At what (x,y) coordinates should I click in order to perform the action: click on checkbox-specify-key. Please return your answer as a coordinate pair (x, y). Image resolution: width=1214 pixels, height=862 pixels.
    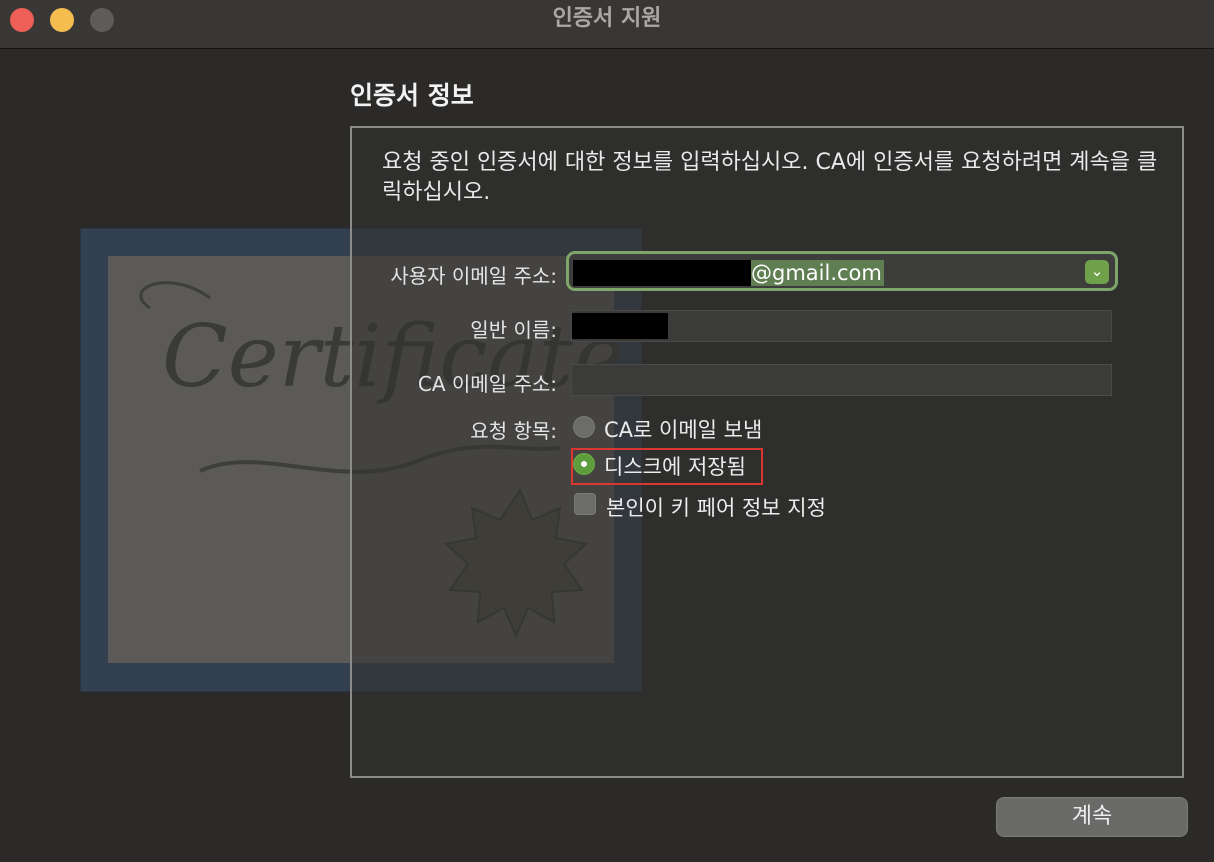
    Looking at the image, I should click on (585, 504).